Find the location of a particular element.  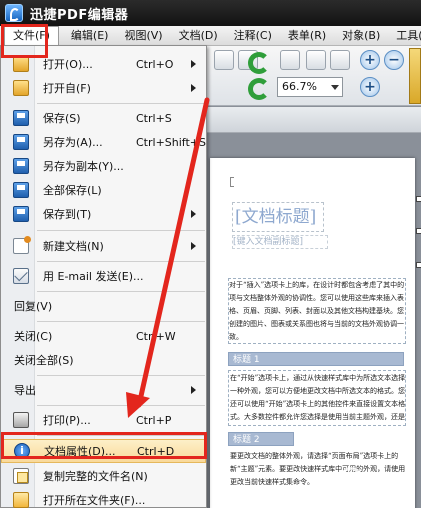

annotation-arrow is located at coordinates (168, 257).